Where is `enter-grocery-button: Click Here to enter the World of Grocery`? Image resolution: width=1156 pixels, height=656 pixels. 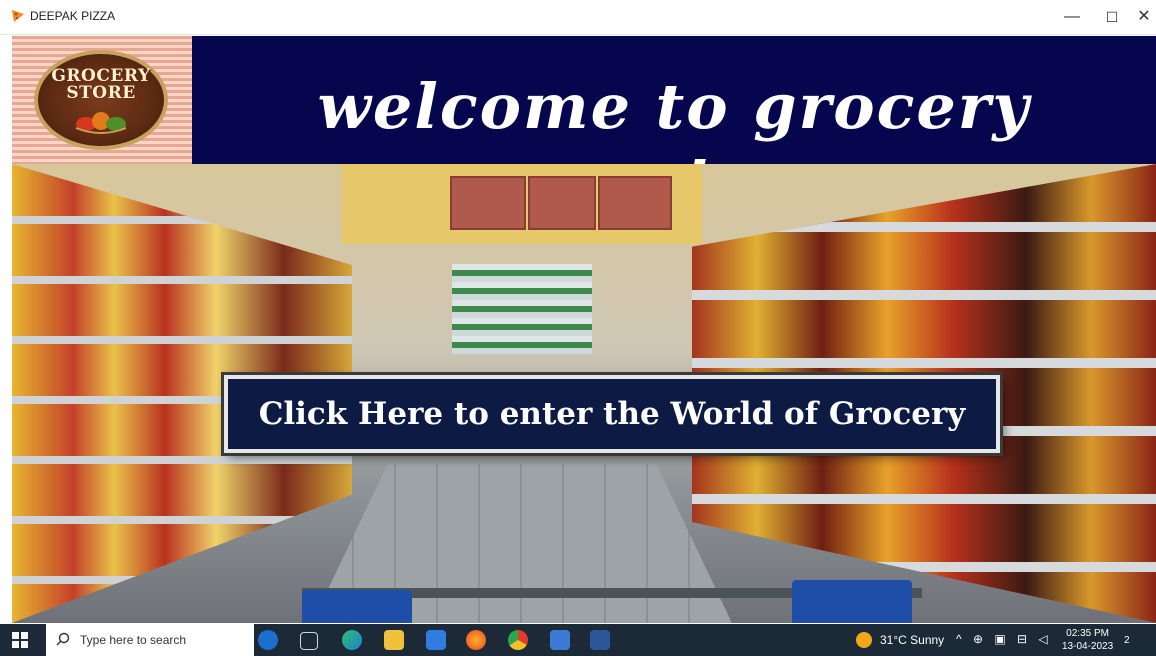 enter-grocery-button: Click Here to enter the World of Grocery is located at coordinates (612, 414).